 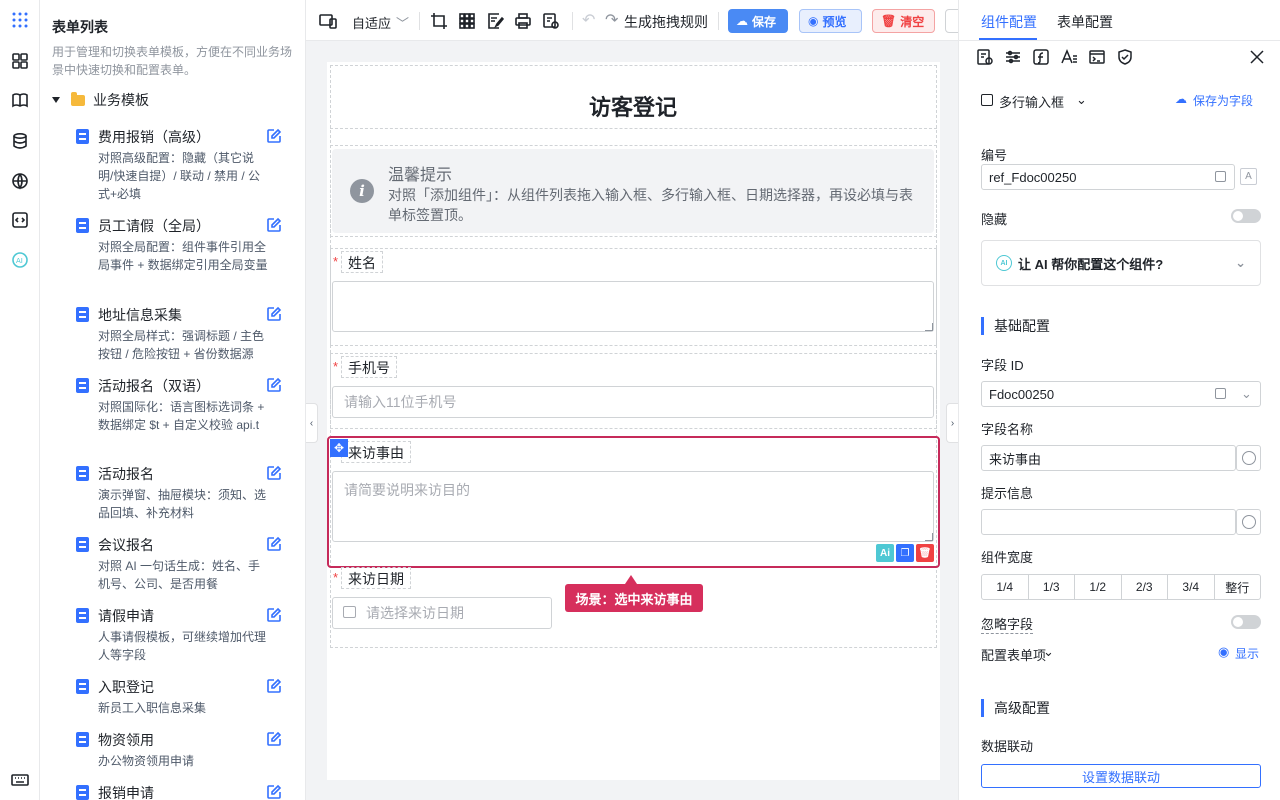 What do you see at coordinates (925, 553) in the screenshot?
I see `delete-icon: 🗑` at bounding box center [925, 553].